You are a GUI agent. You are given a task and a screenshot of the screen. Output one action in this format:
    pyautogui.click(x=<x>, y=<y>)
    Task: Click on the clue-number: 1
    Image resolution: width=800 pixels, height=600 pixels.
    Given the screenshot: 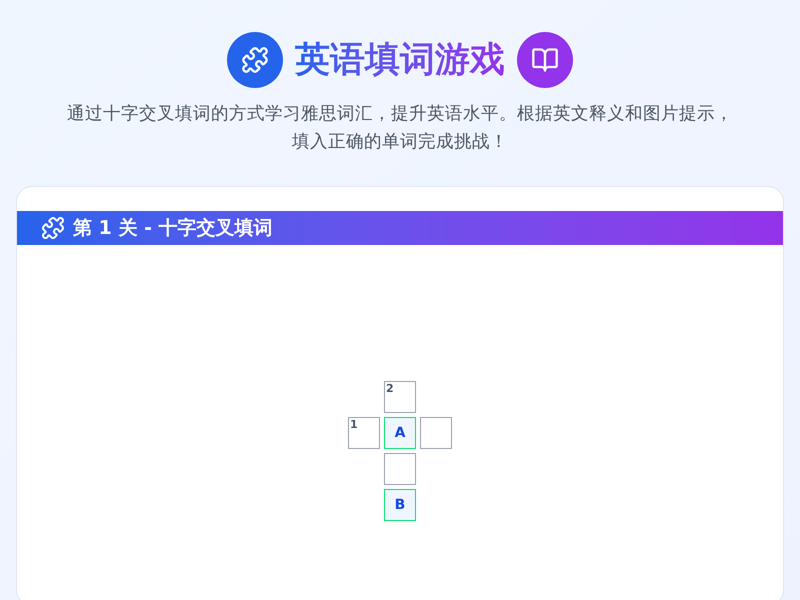 What is the action you would take?
    pyautogui.click(x=354, y=424)
    